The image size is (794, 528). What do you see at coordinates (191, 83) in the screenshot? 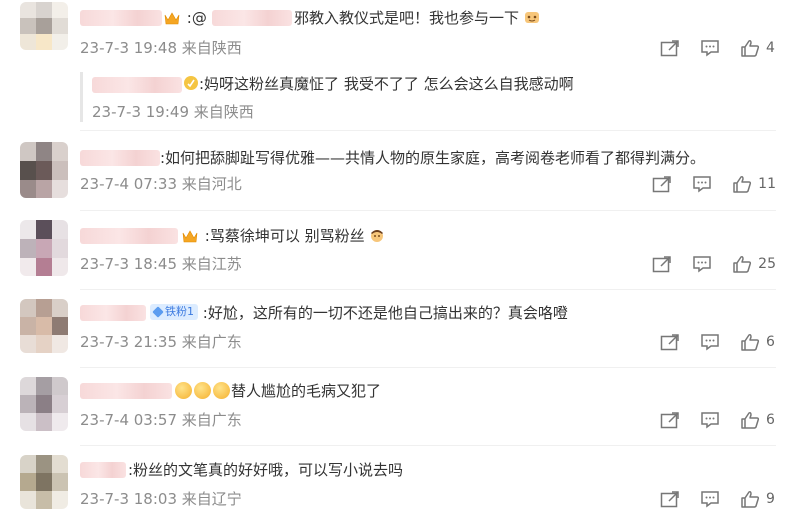
I see `badge-icon` at bounding box center [191, 83].